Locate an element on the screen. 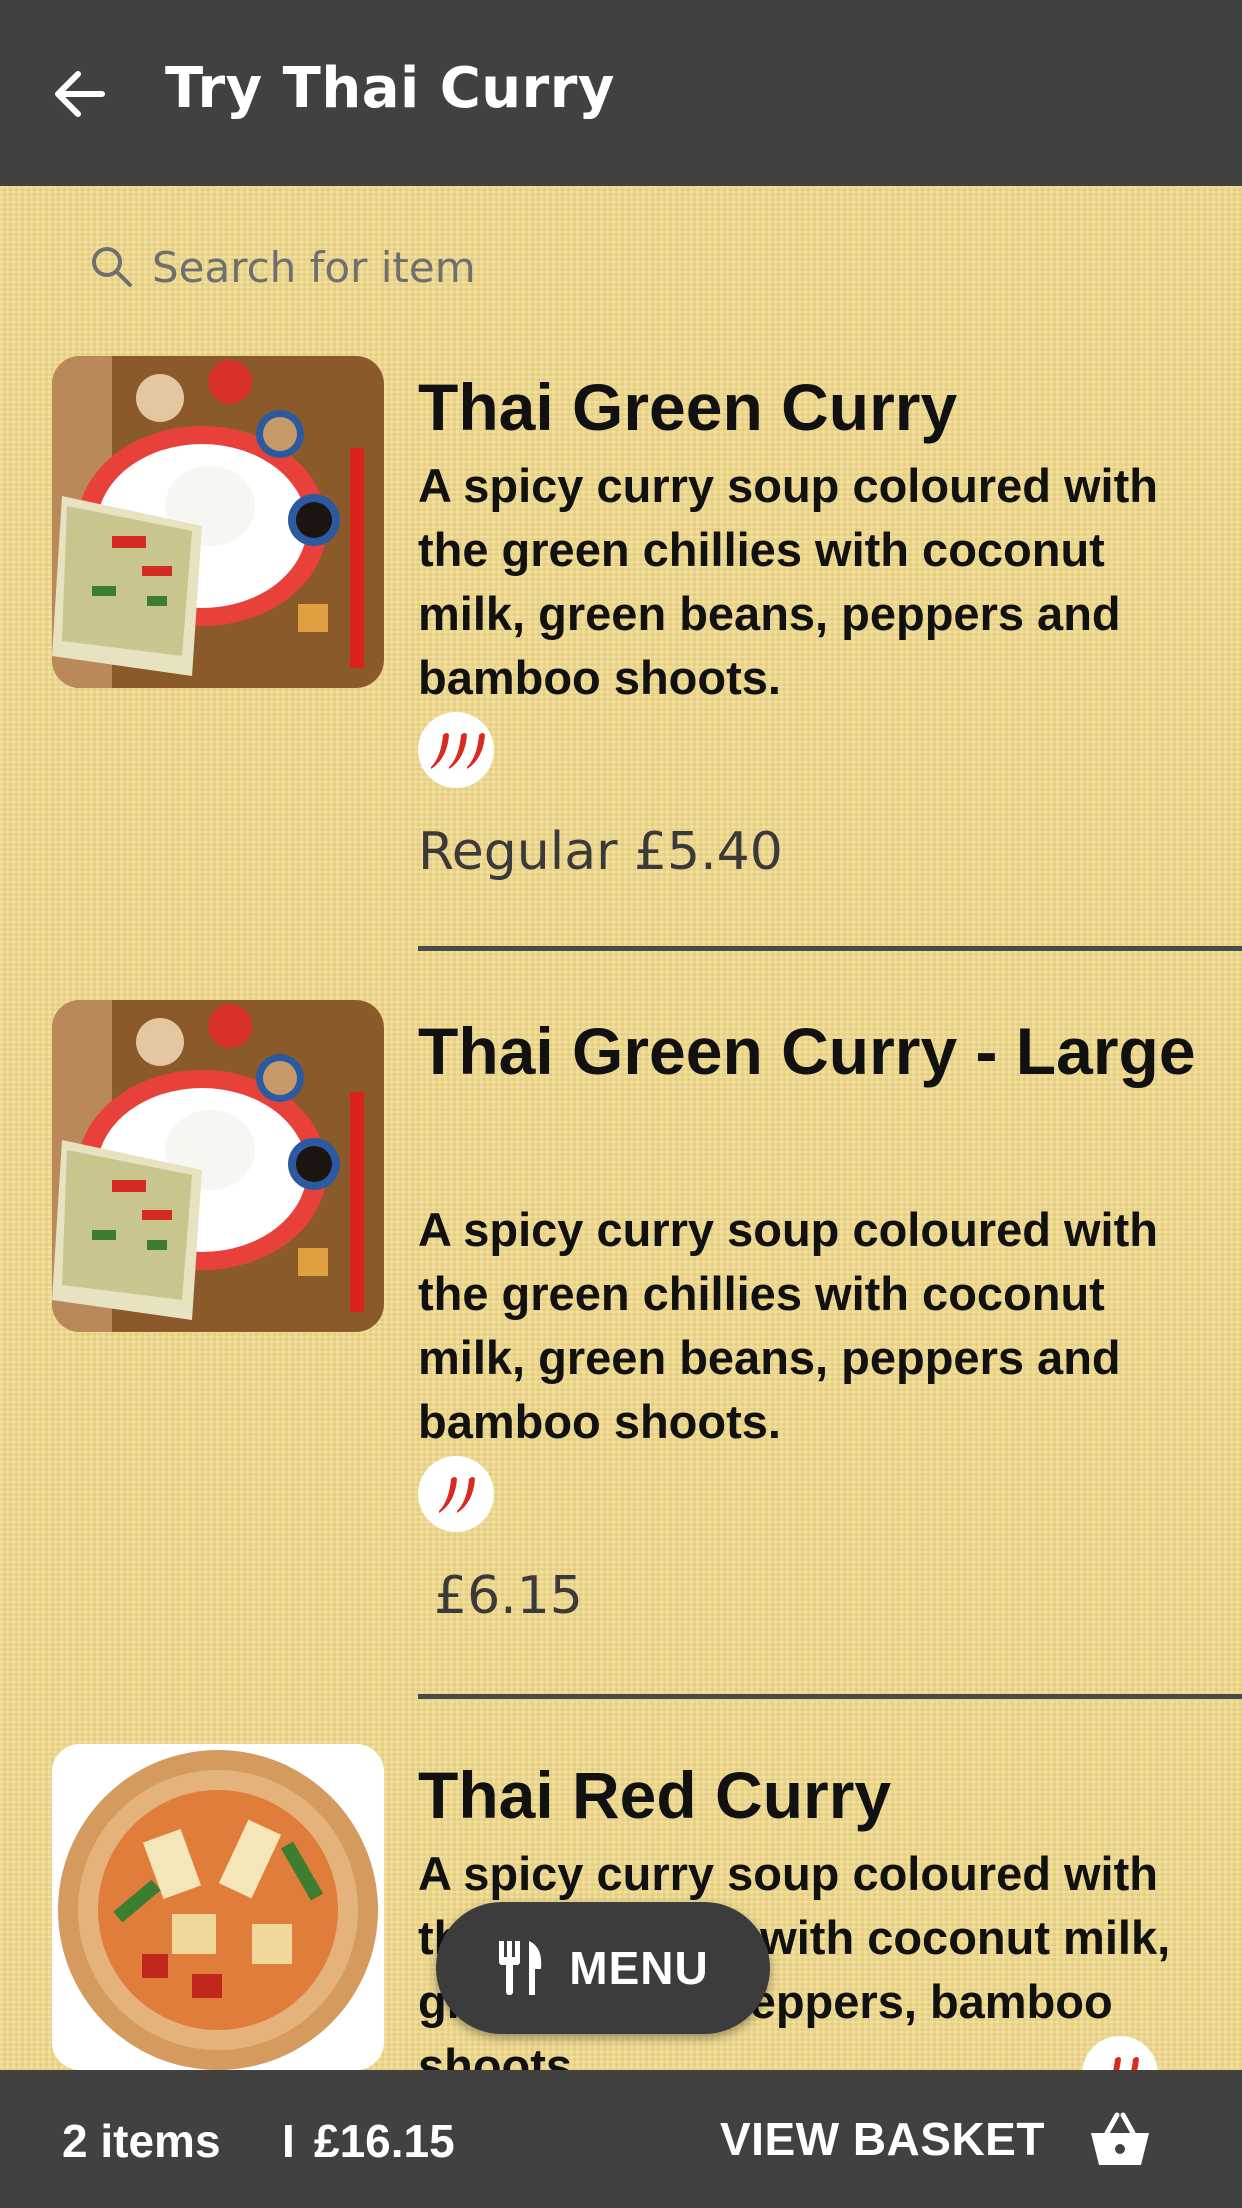 The image size is (1242, 2208). chilli-2-icon is located at coordinates (456, 1494).